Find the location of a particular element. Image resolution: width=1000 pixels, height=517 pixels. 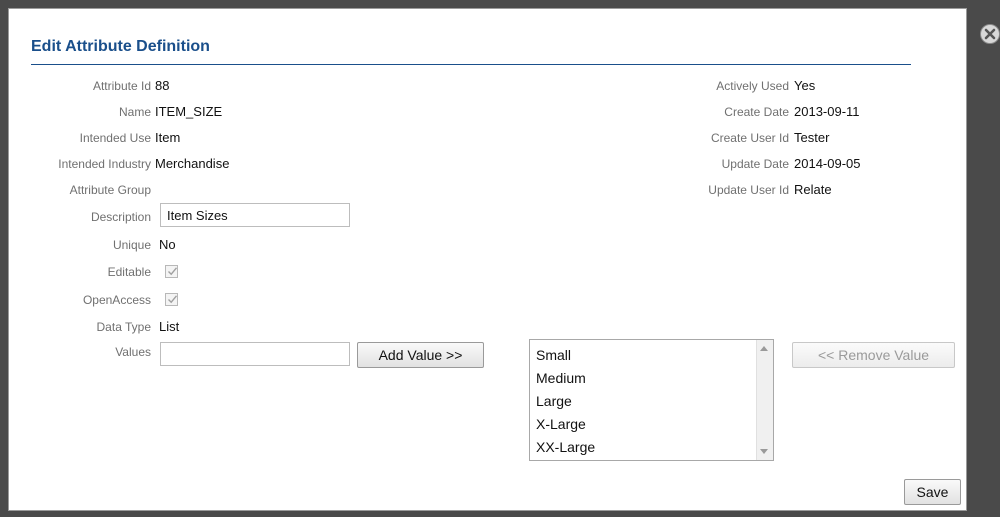

list-item: Small is located at coordinates (553, 355).